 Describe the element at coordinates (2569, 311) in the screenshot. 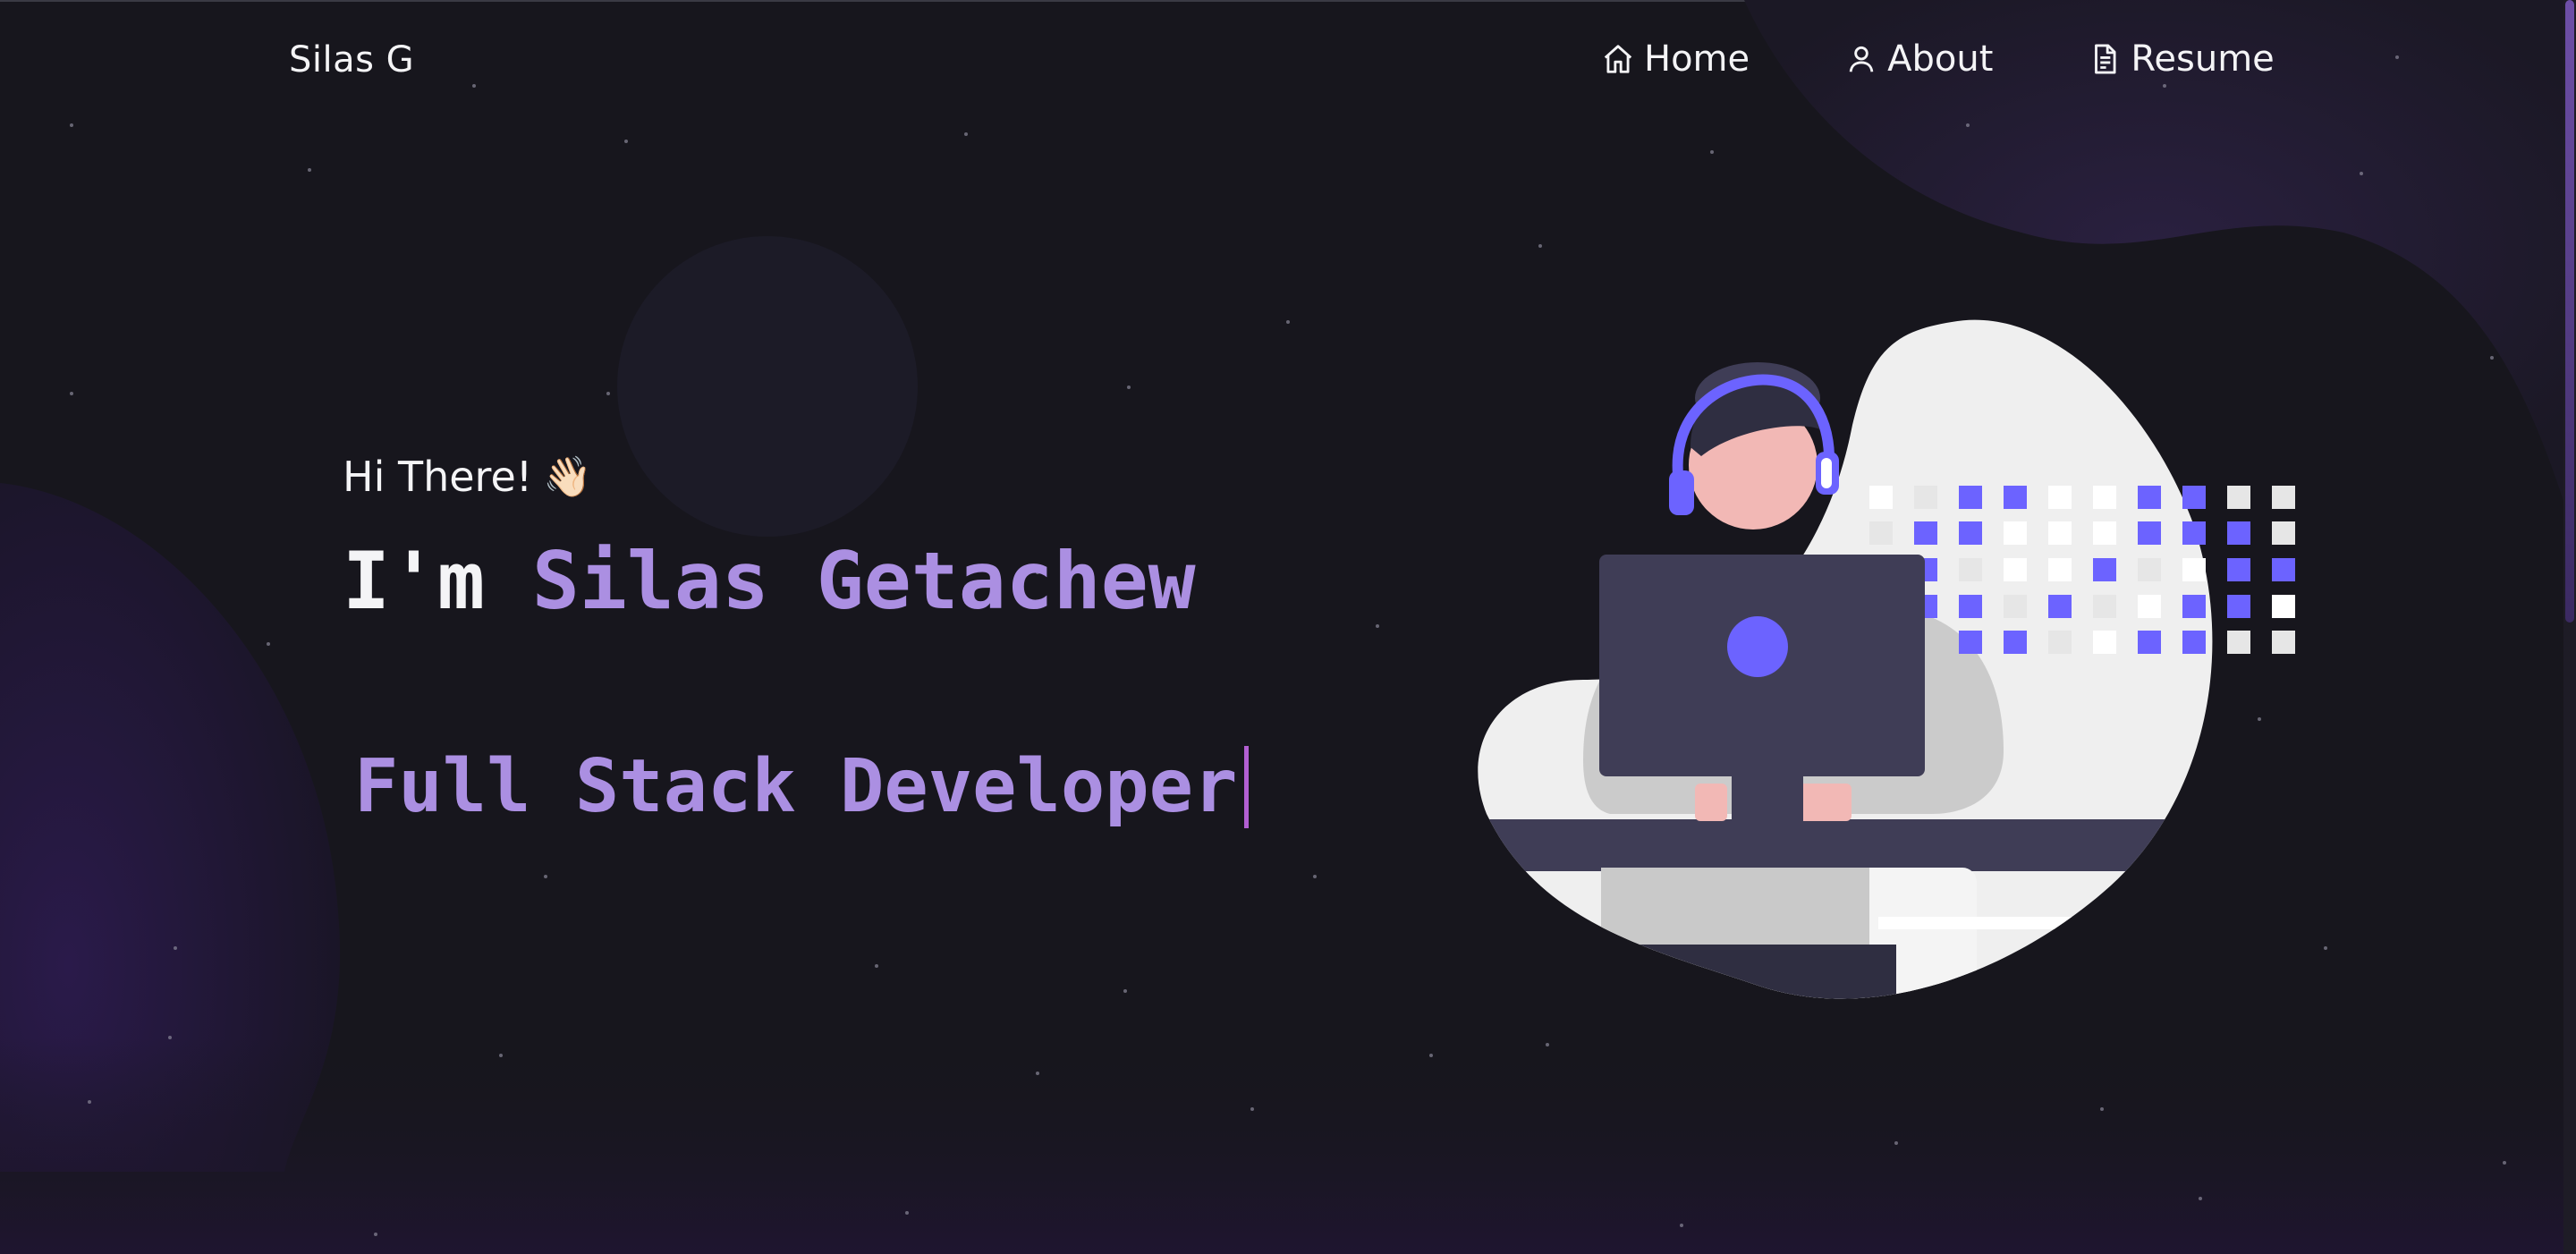

I see `scrollbar-thumb` at that location.